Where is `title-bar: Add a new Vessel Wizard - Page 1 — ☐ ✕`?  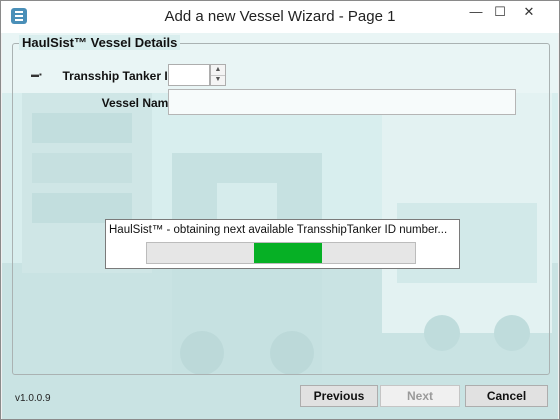 title-bar: Add a new Vessel Wizard - Page 1 — ☐ ✕ is located at coordinates (280, 17).